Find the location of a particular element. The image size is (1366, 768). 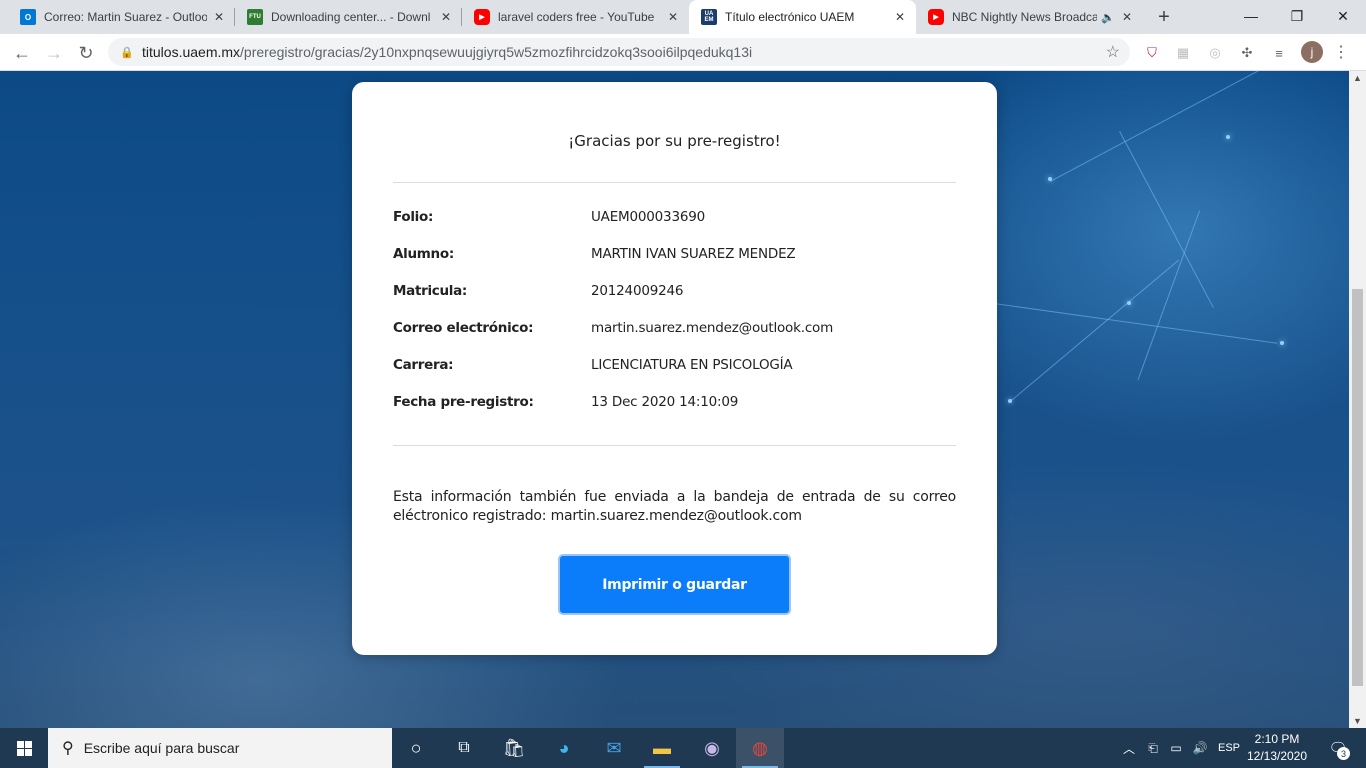

extension-circle-icon: ◎ is located at coordinates (1215, 53).